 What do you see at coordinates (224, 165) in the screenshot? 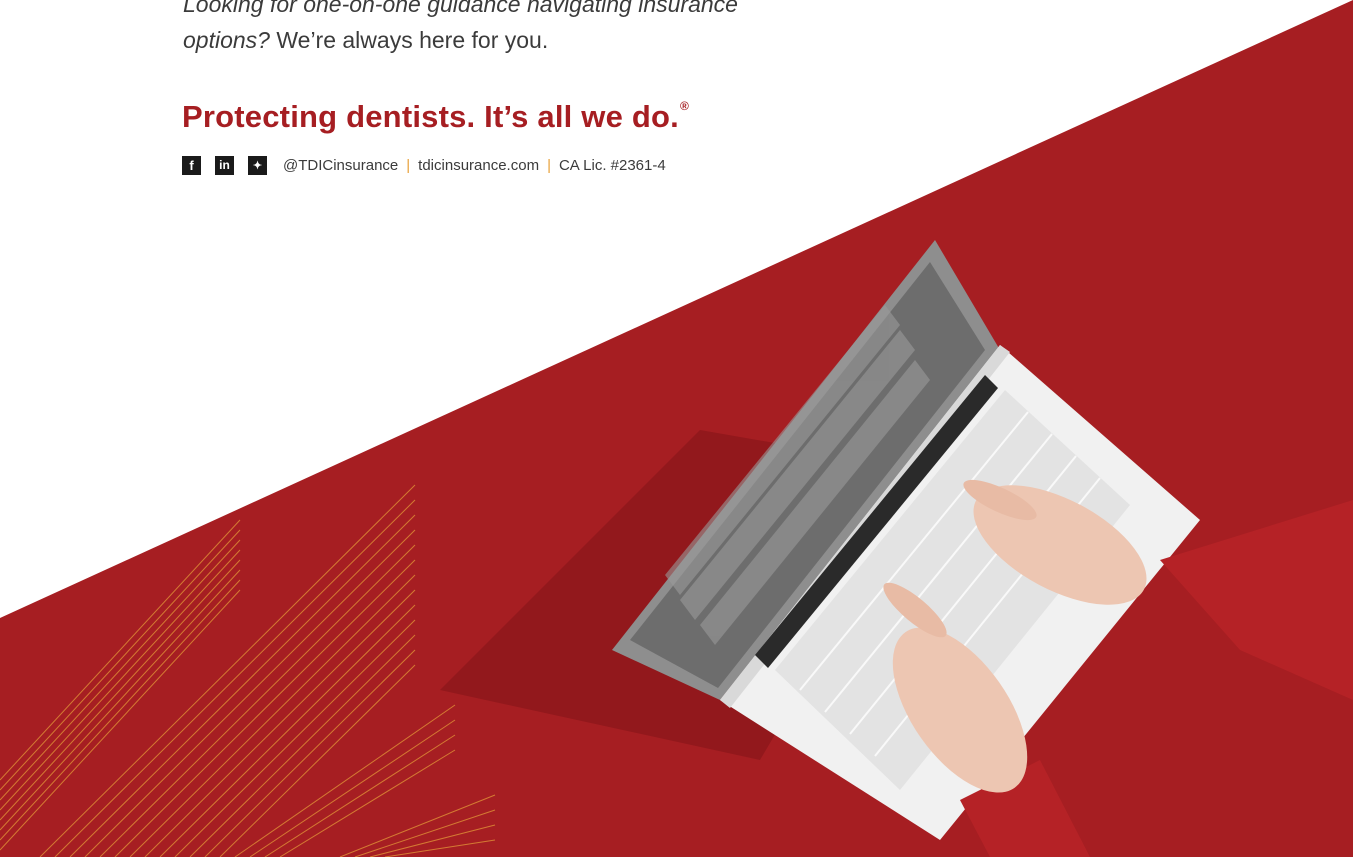
I see `linkedin-icon: in` at bounding box center [224, 165].